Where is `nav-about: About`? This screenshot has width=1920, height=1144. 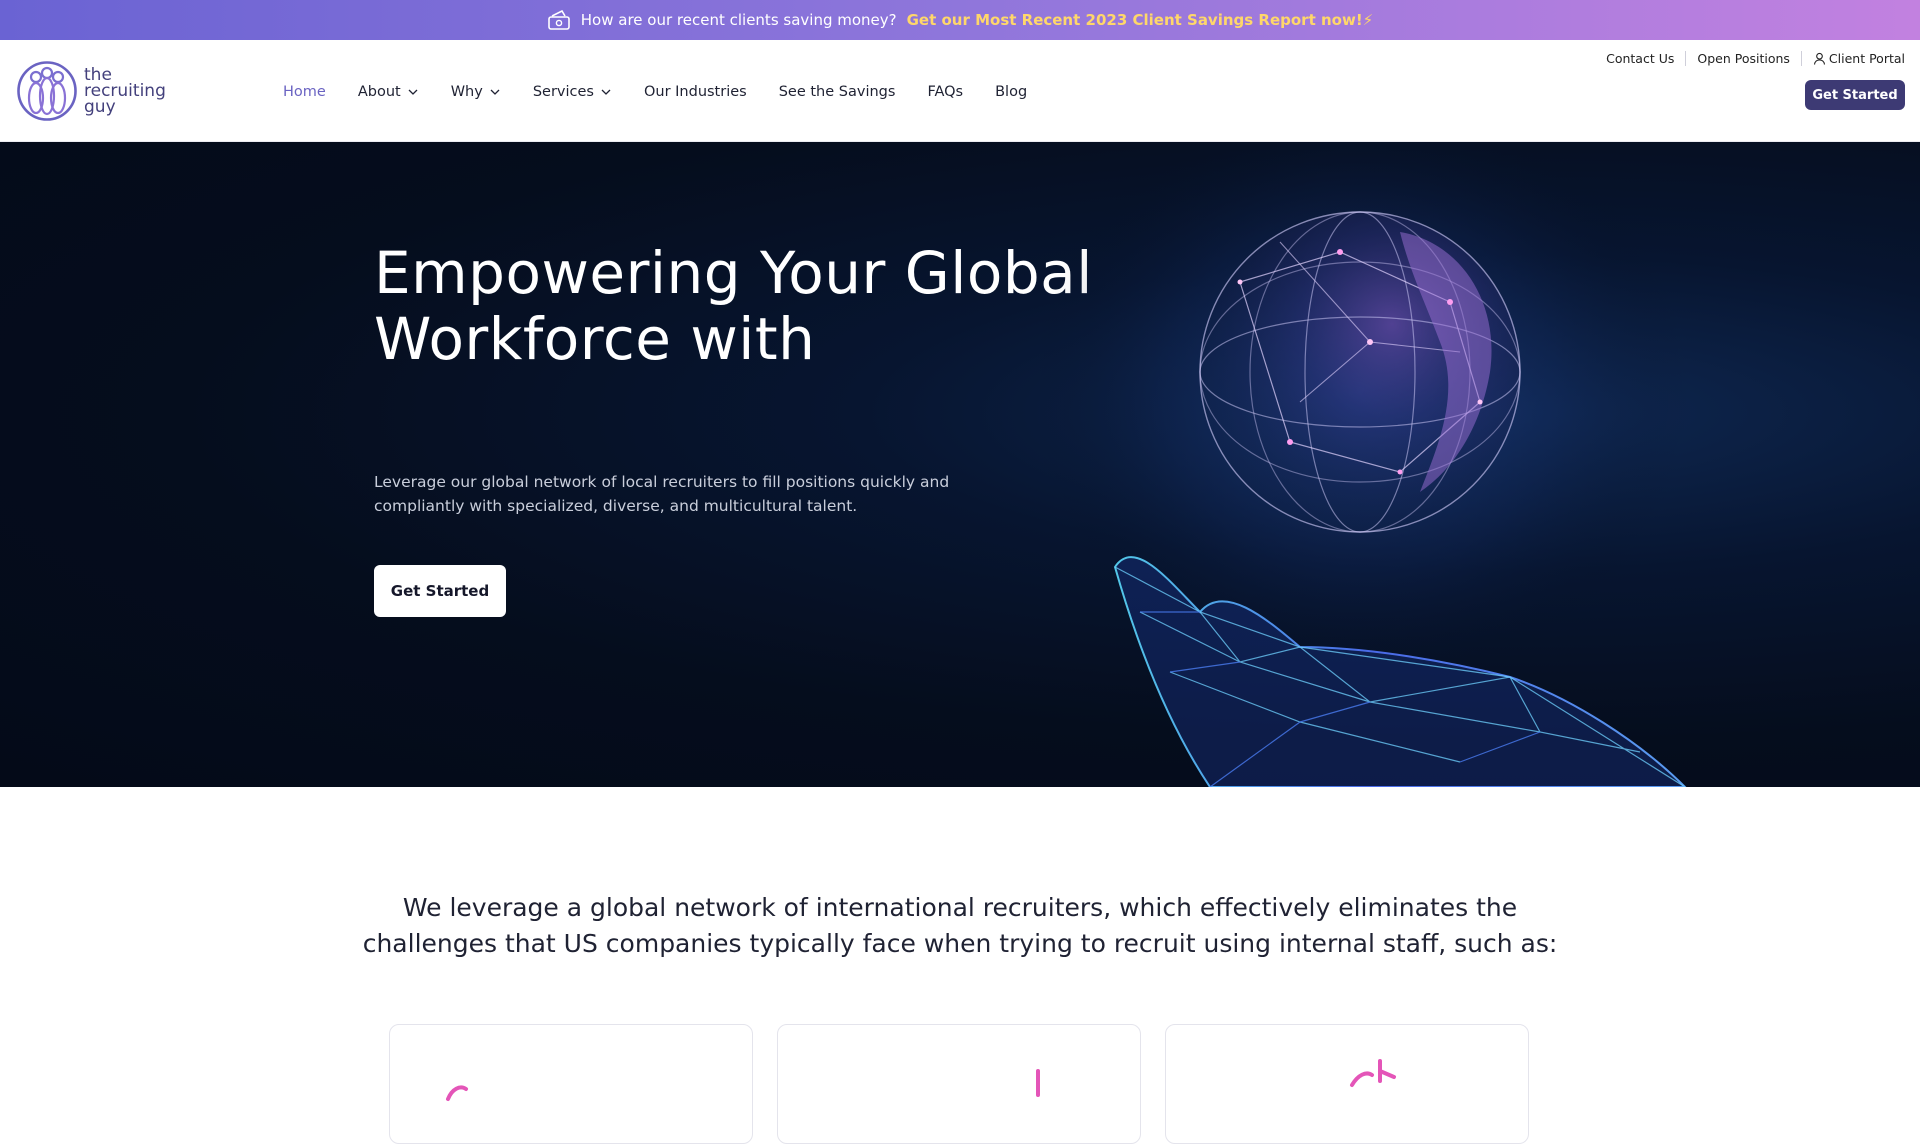
nav-about: About is located at coordinates (388, 92).